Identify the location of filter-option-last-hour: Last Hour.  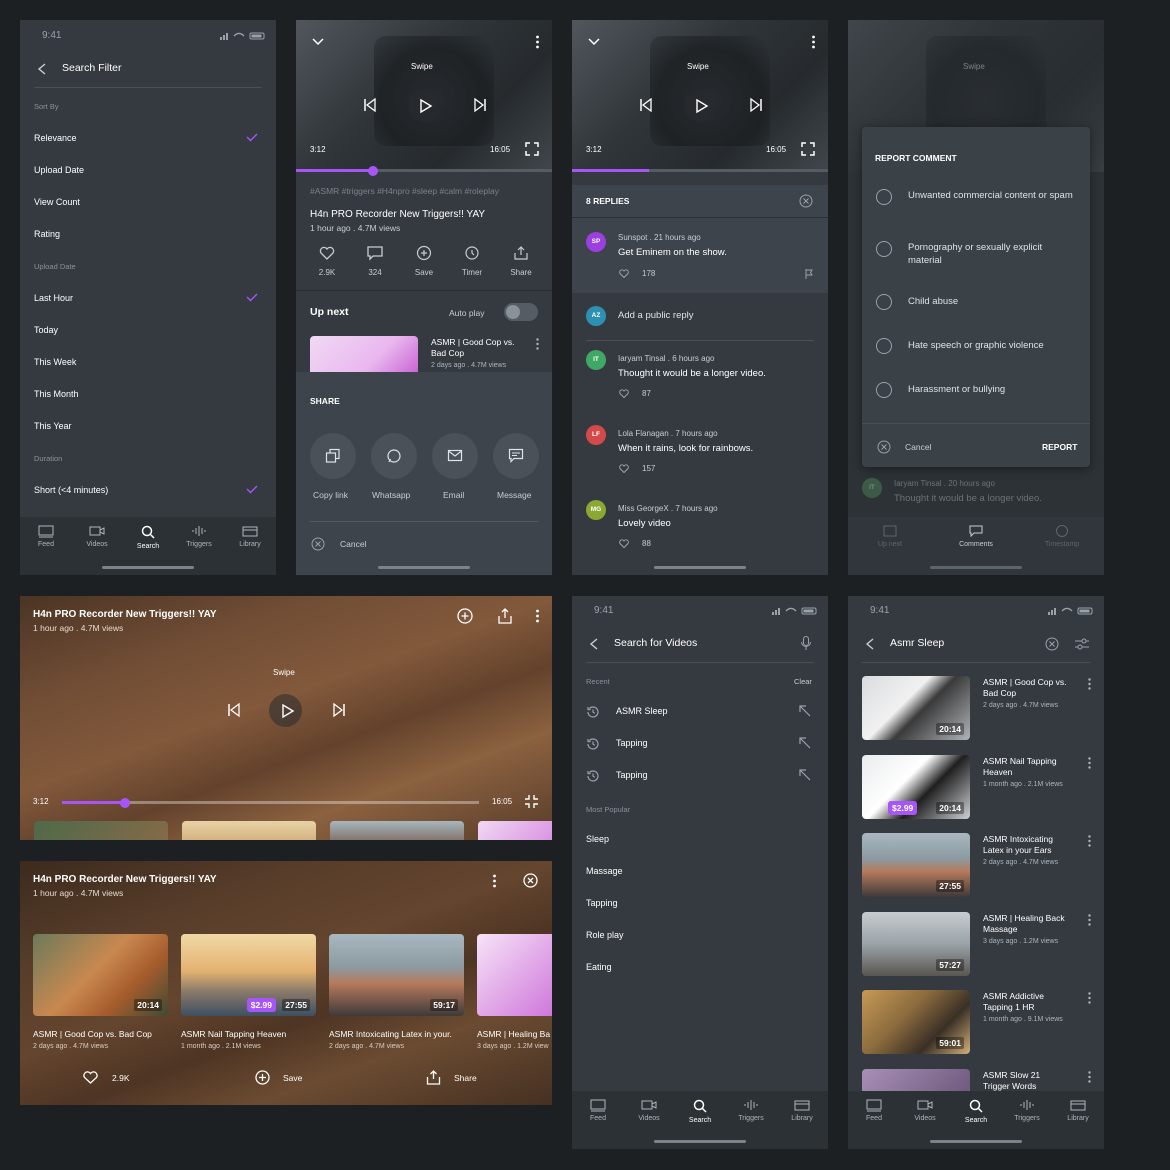
(53, 298).